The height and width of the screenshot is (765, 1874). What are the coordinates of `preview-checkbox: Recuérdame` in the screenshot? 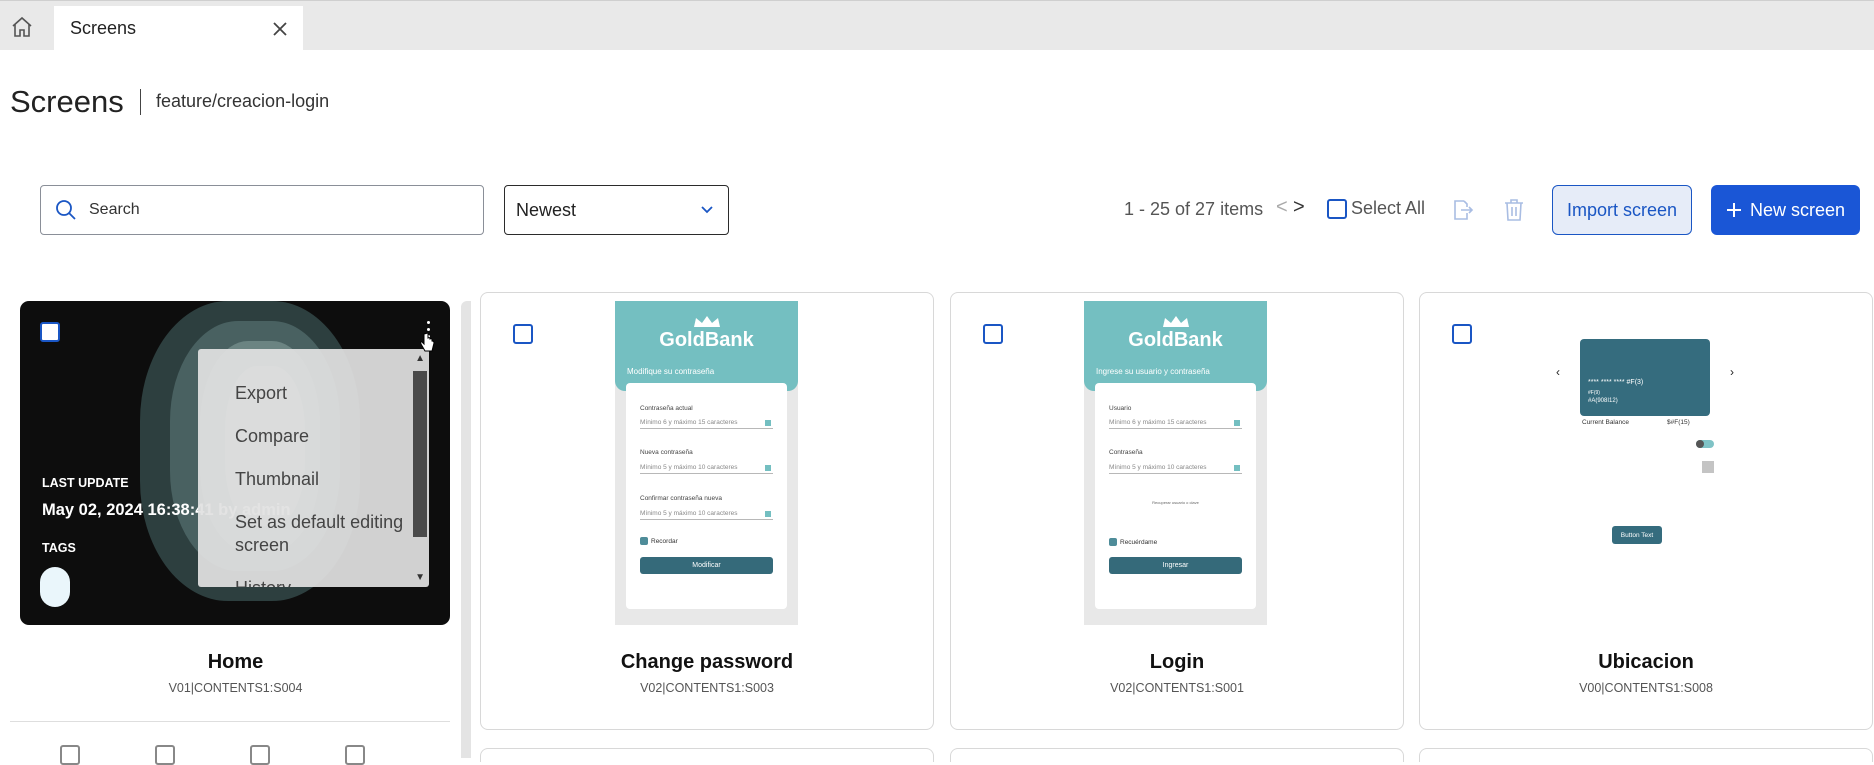 It's located at (1133, 542).